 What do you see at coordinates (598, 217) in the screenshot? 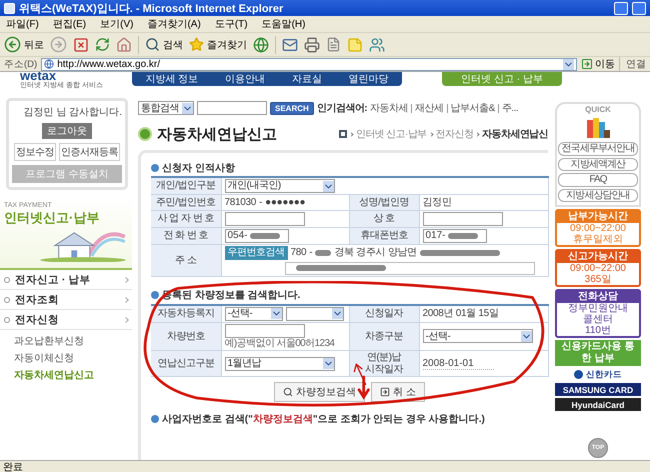
I see `notice-title: 납부가능시간` at bounding box center [598, 217].